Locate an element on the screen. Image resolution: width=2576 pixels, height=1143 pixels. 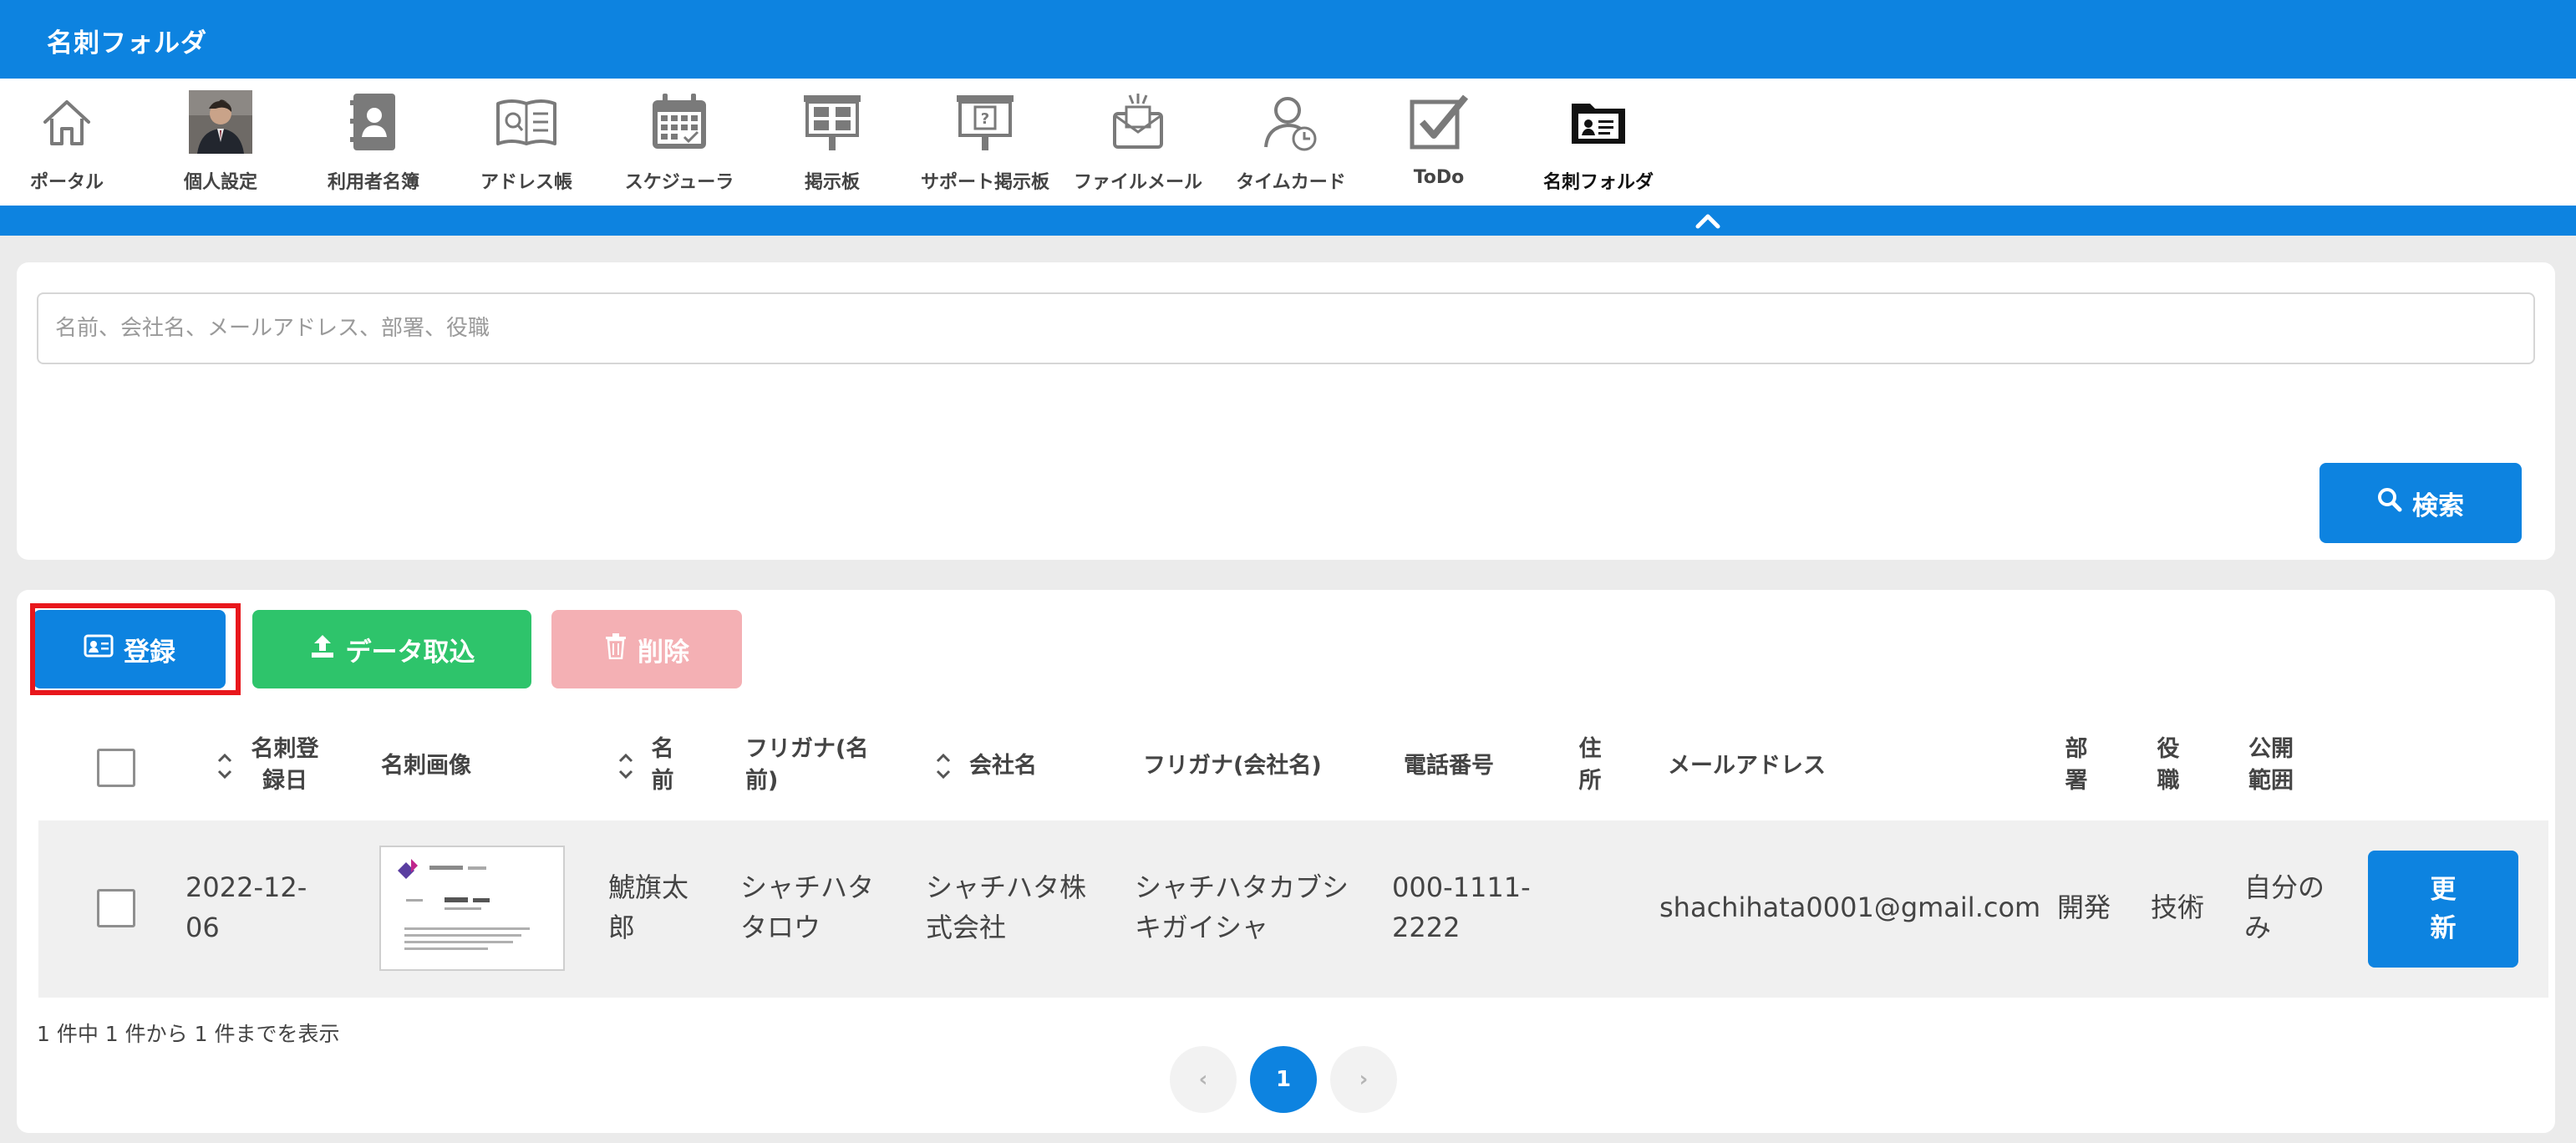
nav-item-bulletin-board: 掲示板 is located at coordinates (832, 142).